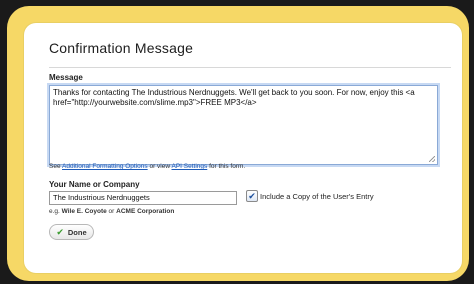 The width and height of the screenshot is (474, 284). What do you see at coordinates (250, 67) in the screenshot?
I see `title-divider` at bounding box center [250, 67].